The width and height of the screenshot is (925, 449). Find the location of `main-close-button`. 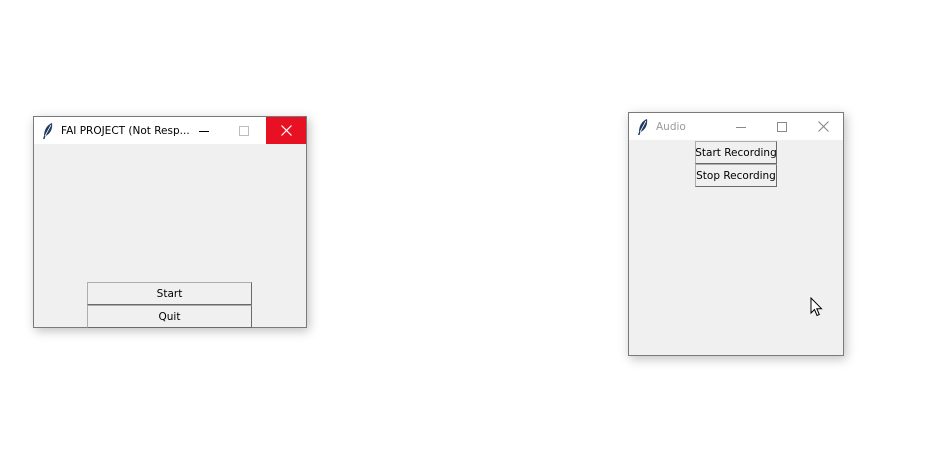

main-close-button is located at coordinates (286, 130).